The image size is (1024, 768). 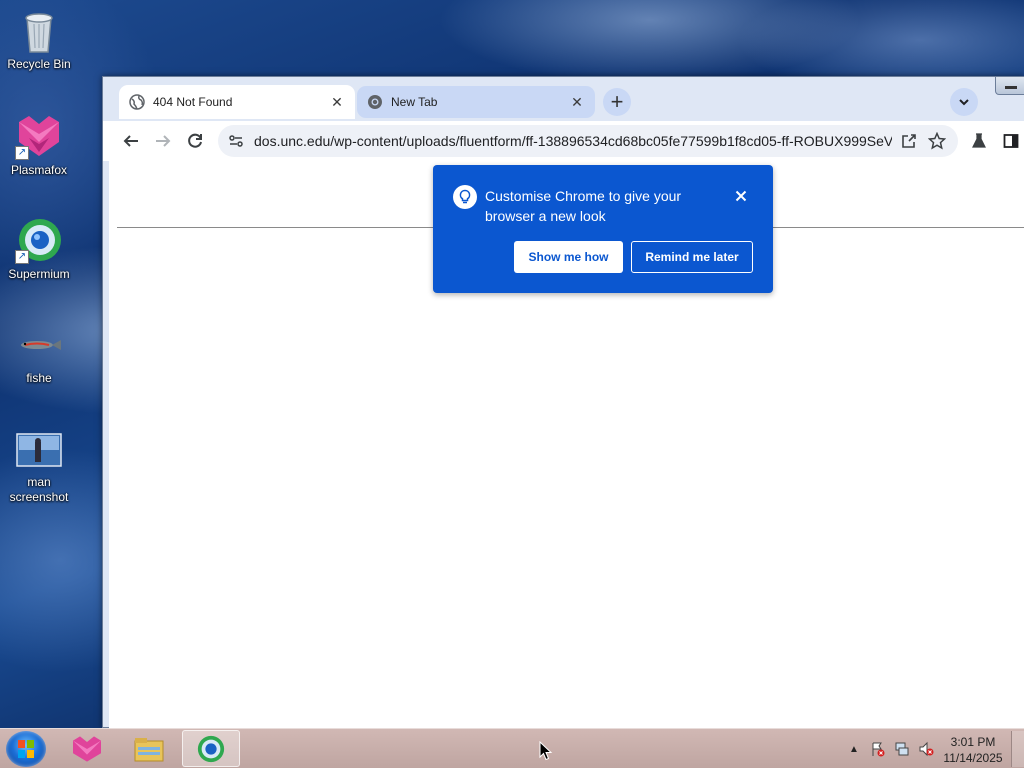 I want to click on tab-search-button, so click(x=964, y=102).